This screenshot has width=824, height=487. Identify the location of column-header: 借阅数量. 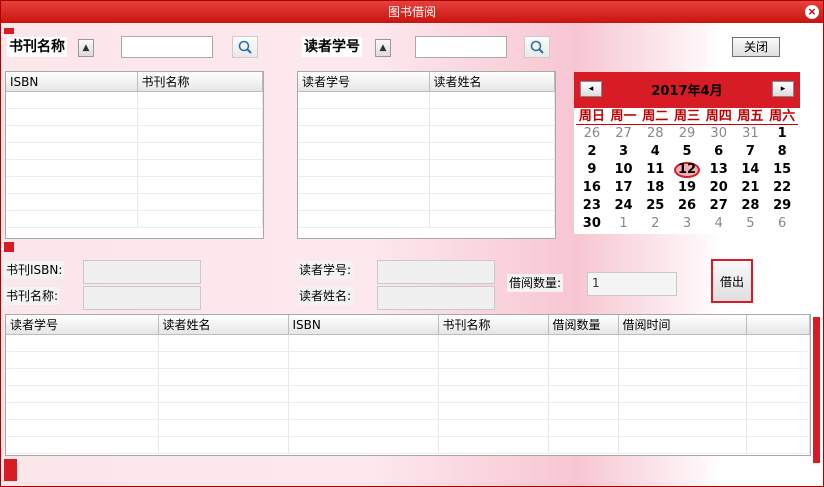
(583, 325).